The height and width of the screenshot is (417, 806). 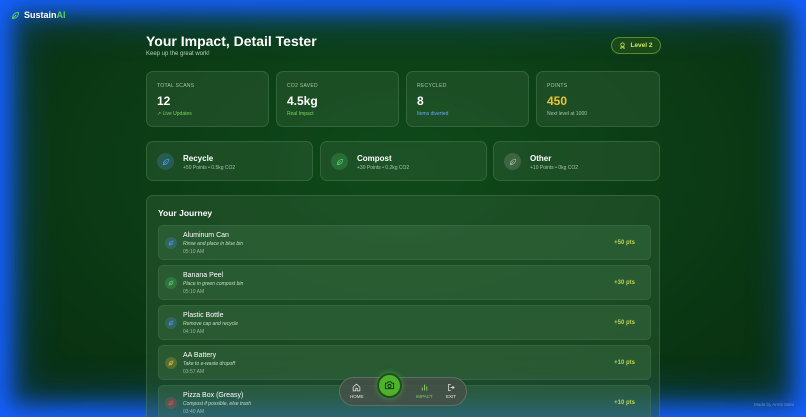 What do you see at coordinates (229, 161) in the screenshot?
I see `category-card-recycle: Recycle +50 Points • 0.5kg CO2` at bounding box center [229, 161].